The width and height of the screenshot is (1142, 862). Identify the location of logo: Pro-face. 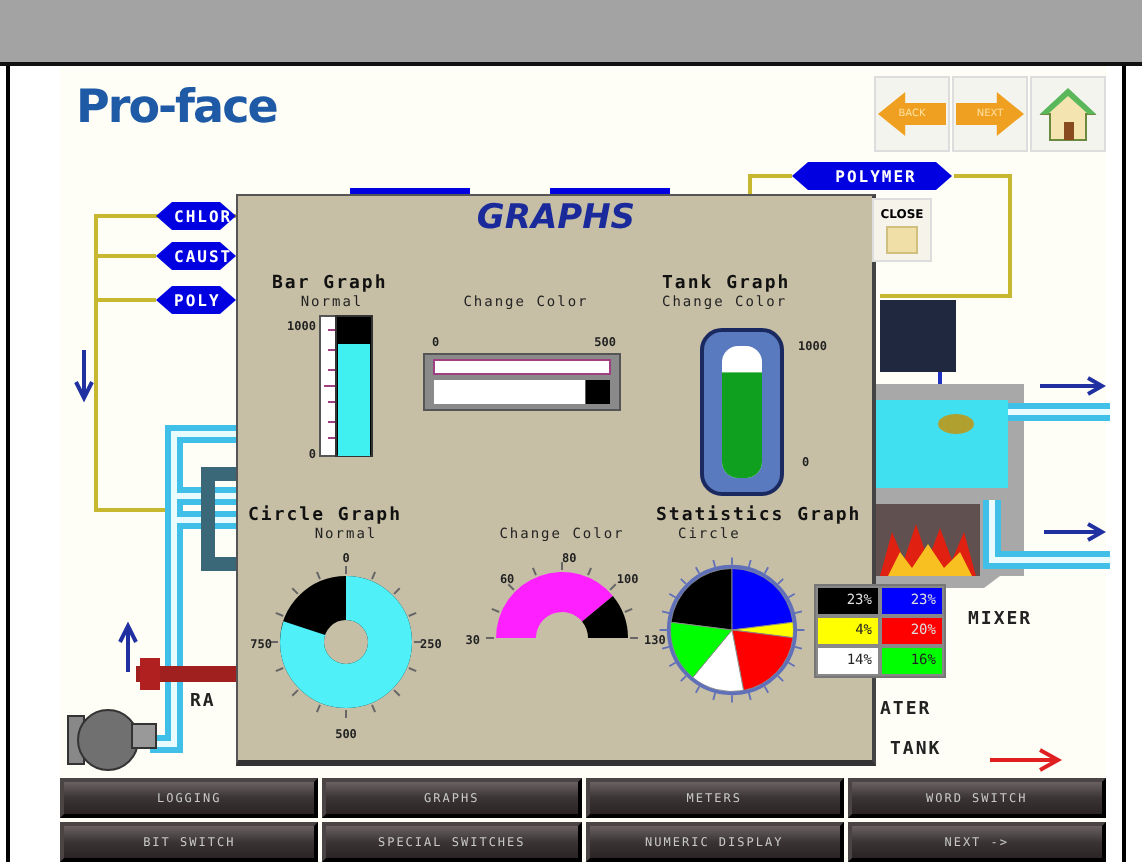
(176, 108).